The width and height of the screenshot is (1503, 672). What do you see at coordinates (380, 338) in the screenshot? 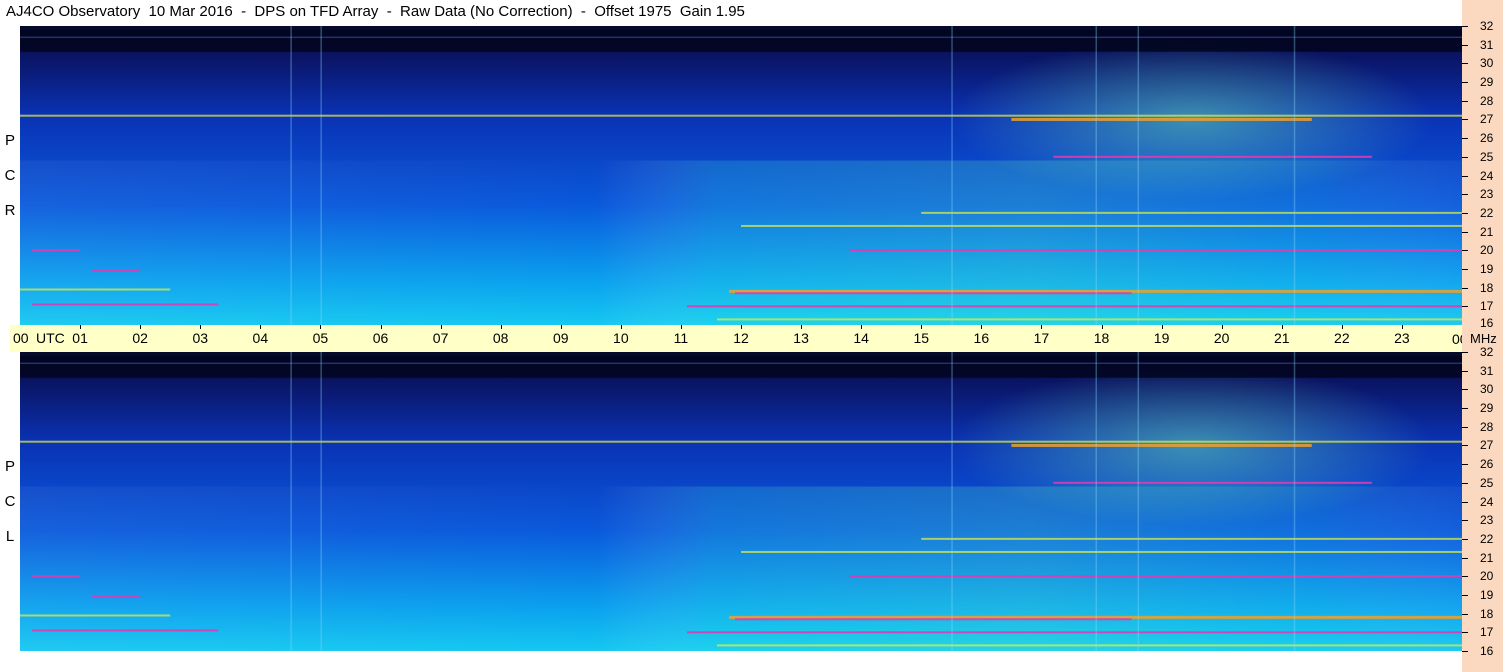
I see `utc-tick-label: 06` at bounding box center [380, 338].